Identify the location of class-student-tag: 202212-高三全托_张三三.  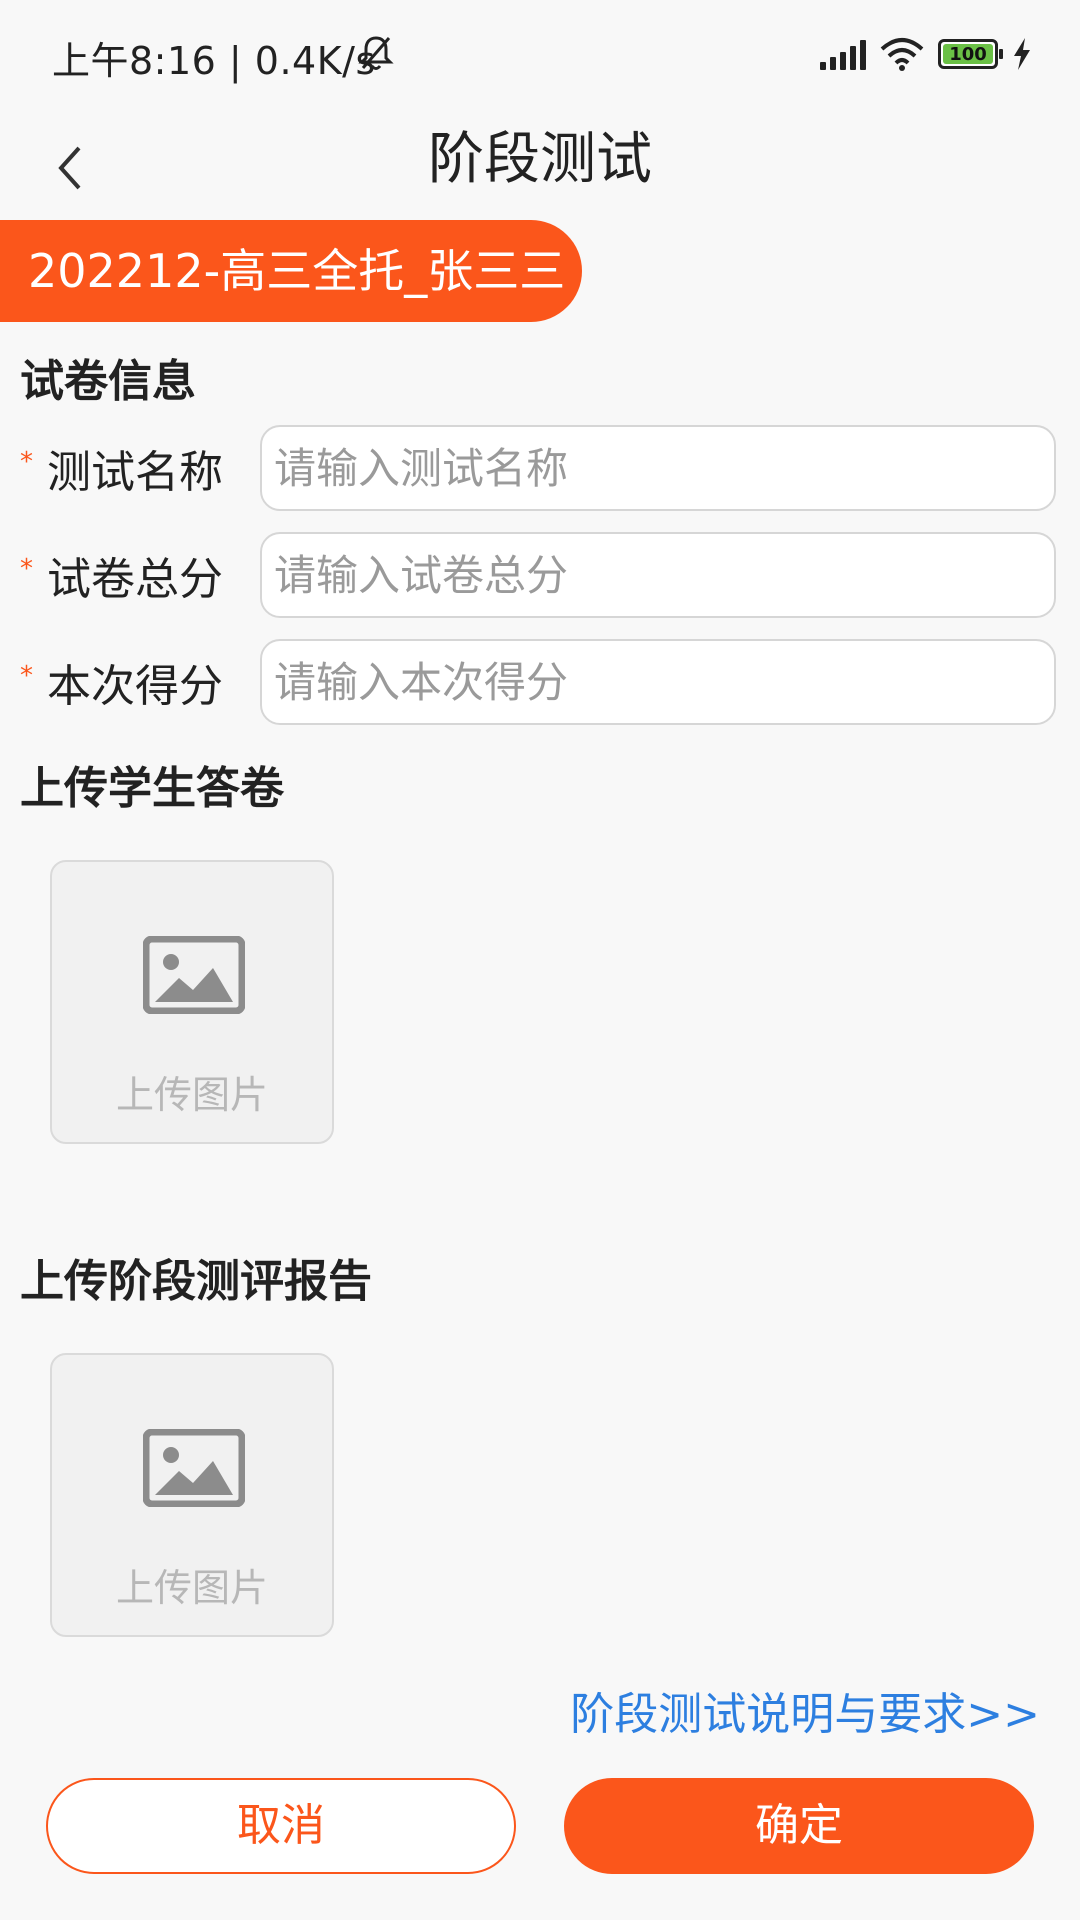
(291, 271).